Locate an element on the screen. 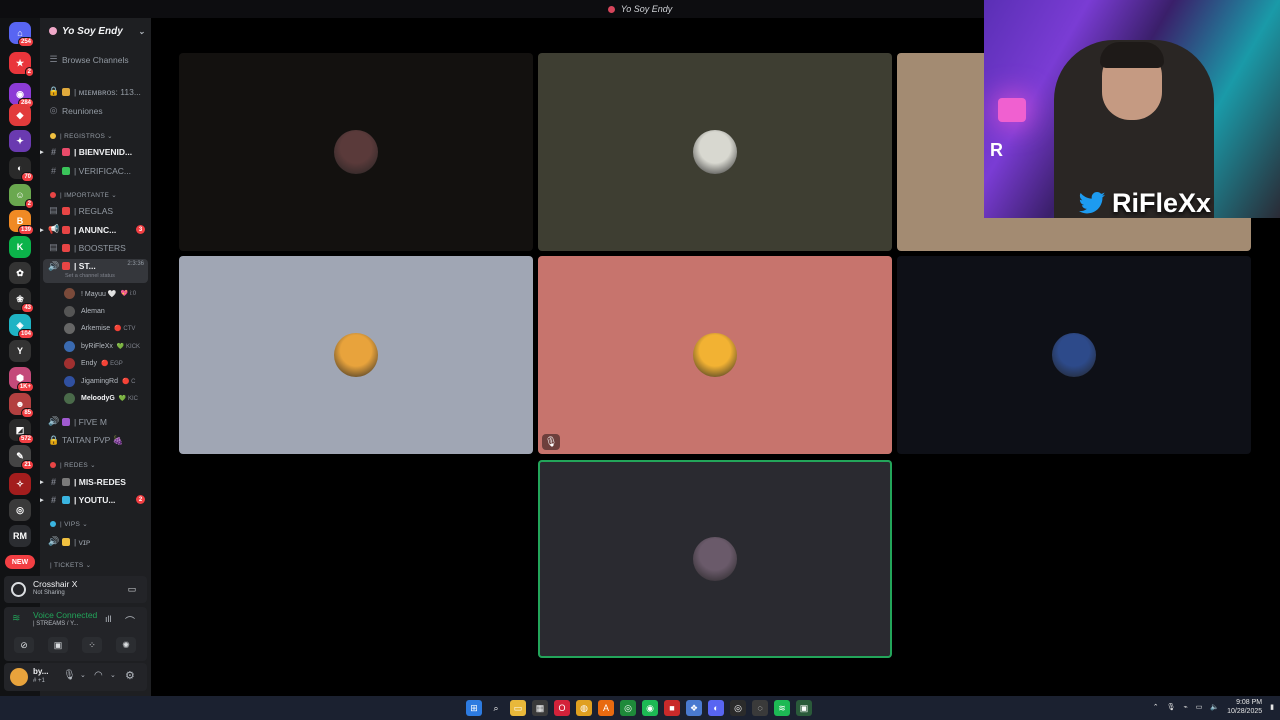  microphone-icon: 🎙 is located at coordinates (69, 675).